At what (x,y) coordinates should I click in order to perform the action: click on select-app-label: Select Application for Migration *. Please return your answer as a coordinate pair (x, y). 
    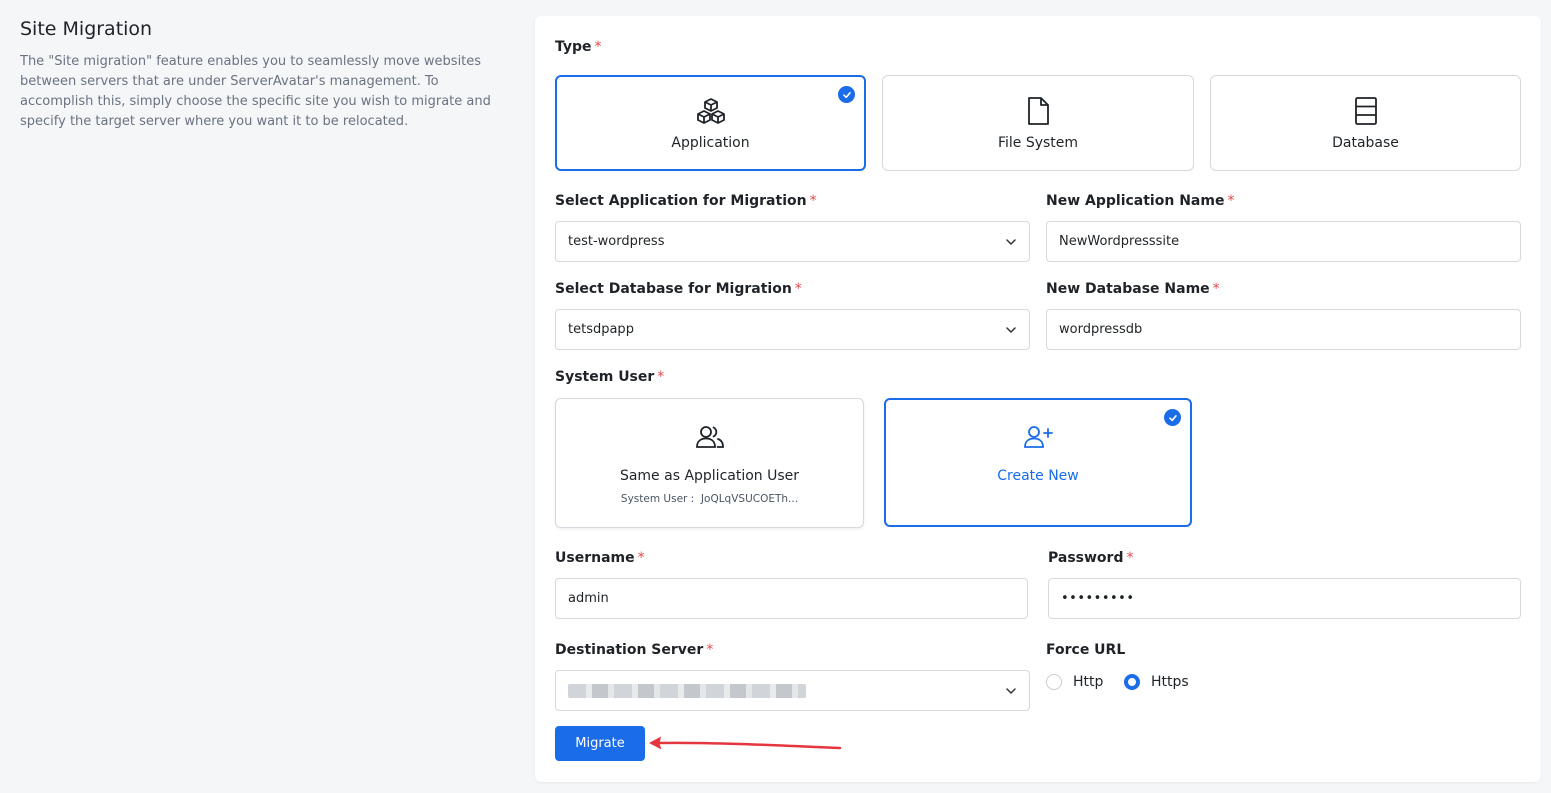
    Looking at the image, I should click on (686, 201).